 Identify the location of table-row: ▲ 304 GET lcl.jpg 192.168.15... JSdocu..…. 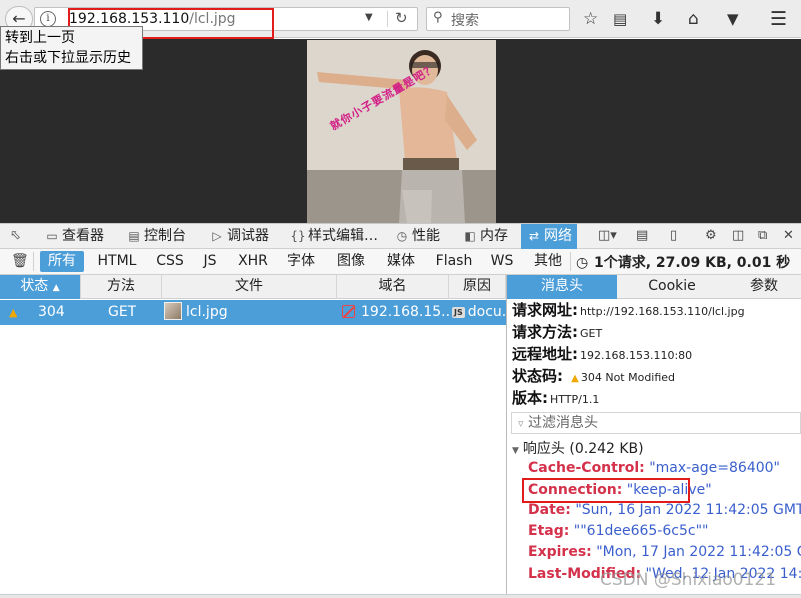
(253, 312).